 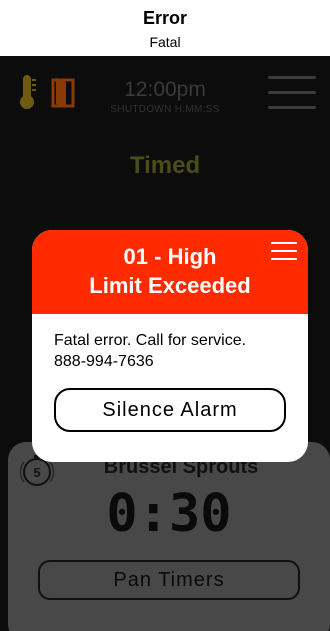 I want to click on shutdown-countdown: SHUTDOWN H:MM:SS, so click(x=165, y=109).